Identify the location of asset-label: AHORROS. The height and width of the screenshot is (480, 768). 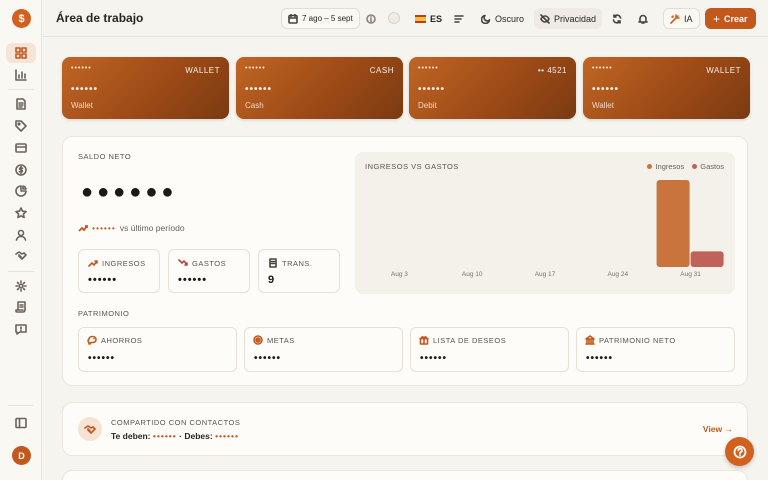
(122, 340).